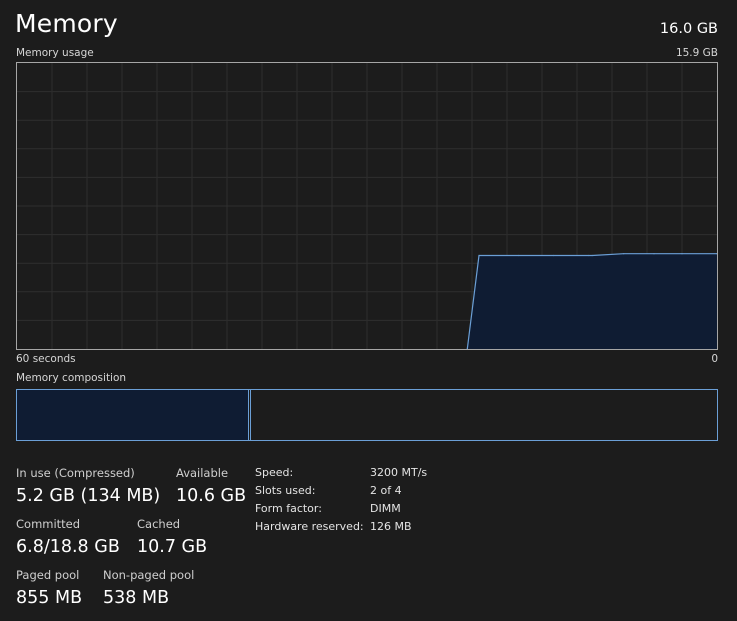 The width and height of the screenshot is (737, 621). What do you see at coordinates (159, 524) in the screenshot?
I see `cached-label: Cached` at bounding box center [159, 524].